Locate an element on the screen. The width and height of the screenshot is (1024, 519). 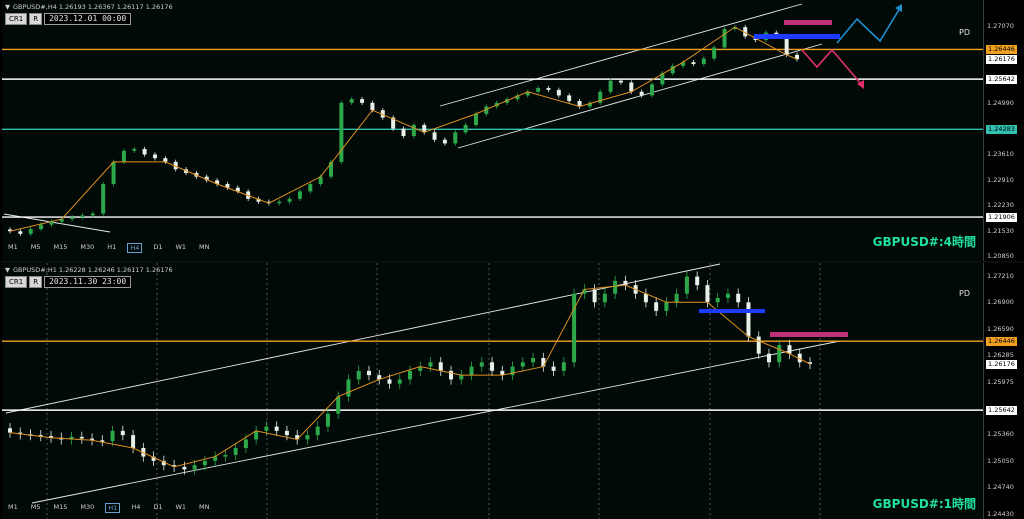
h1-datetime-field: 2023.11.30 23:00 is located at coordinates (88, 282).